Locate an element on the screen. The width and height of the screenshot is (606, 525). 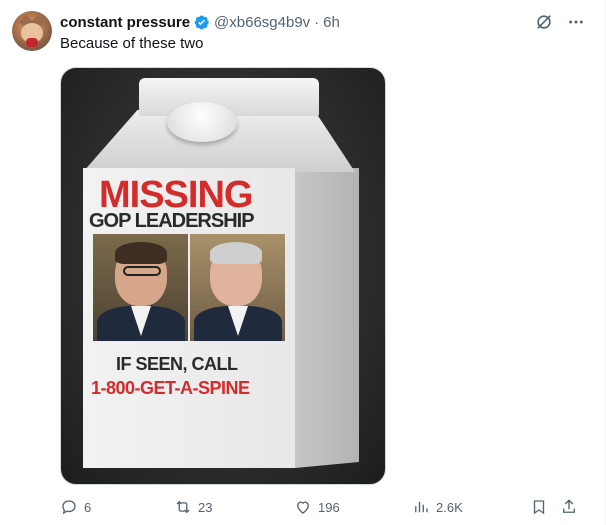
views-icon is located at coordinates (421, 507).